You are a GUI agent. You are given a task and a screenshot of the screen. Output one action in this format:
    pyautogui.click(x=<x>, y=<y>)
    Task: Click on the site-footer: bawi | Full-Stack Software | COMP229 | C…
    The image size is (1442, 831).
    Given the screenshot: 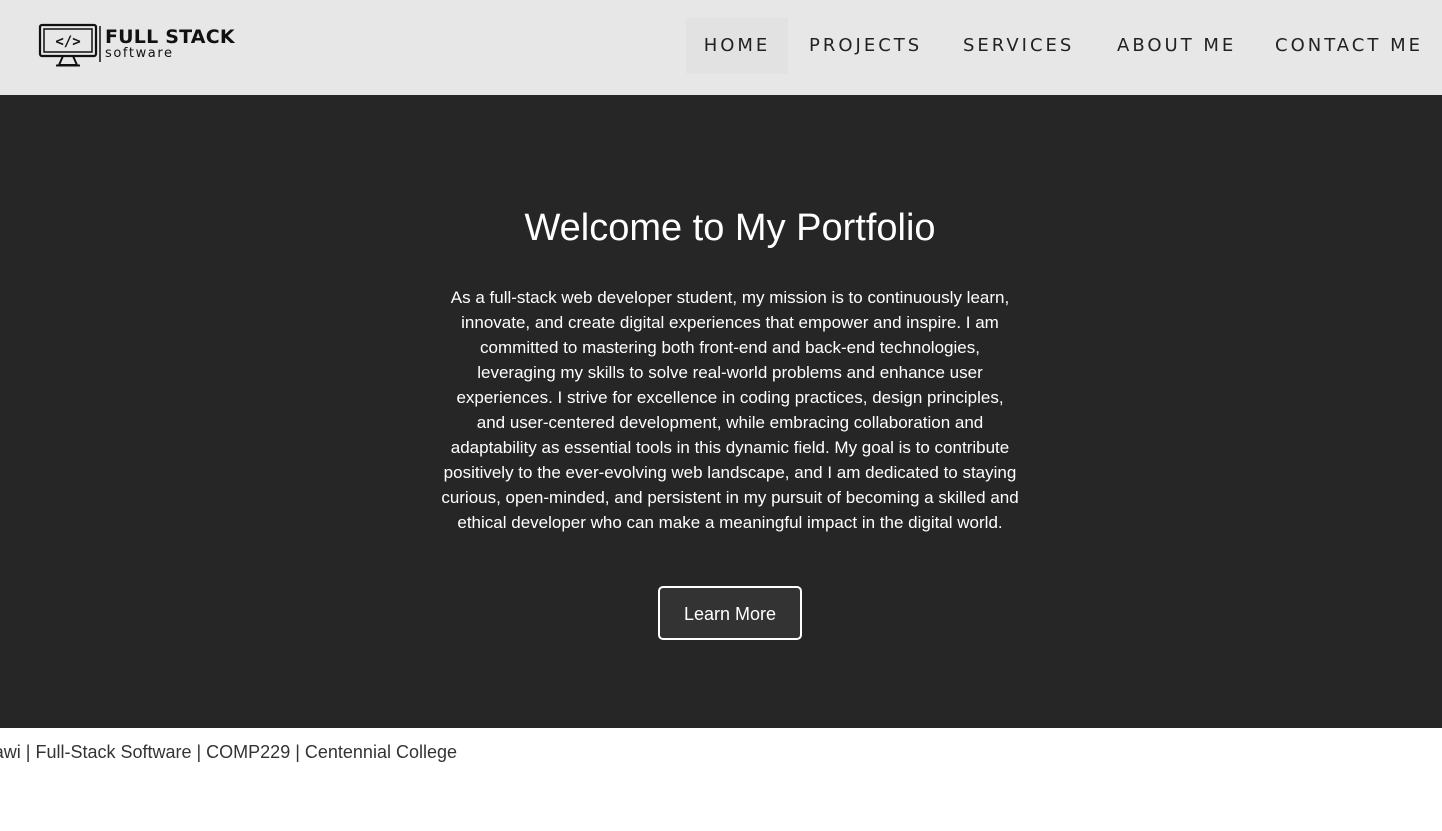 What is the action you would take?
    pyautogui.click(x=721, y=779)
    